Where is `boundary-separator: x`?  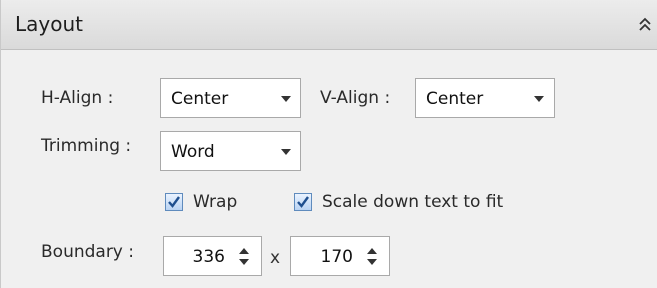
boundary-separator: x is located at coordinates (275, 258).